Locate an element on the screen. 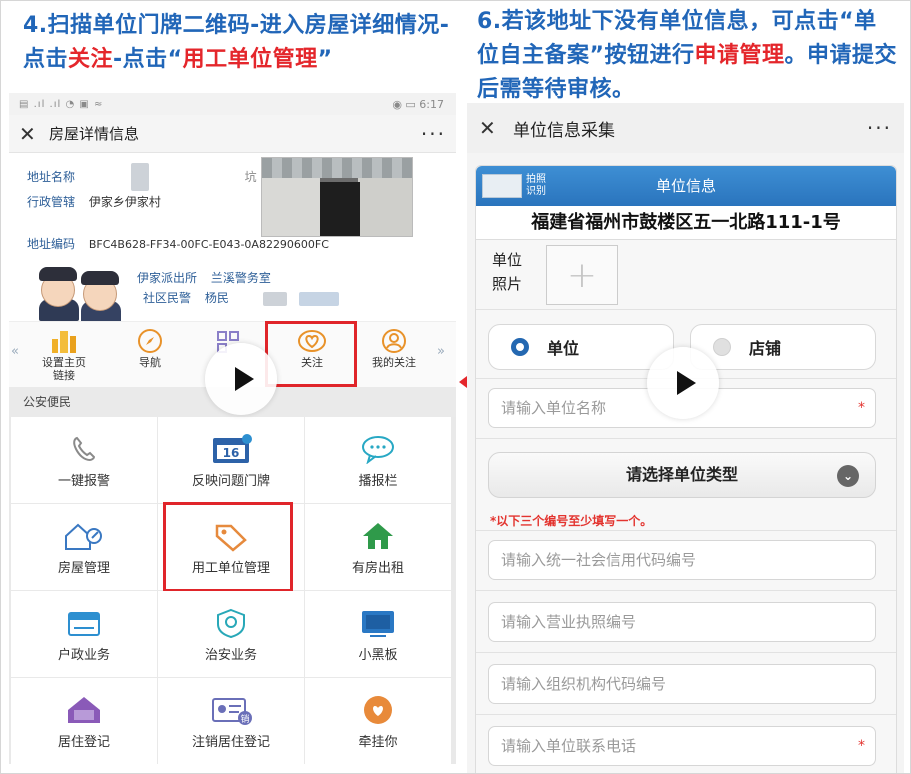  follow-highlight-box is located at coordinates (311, 354).